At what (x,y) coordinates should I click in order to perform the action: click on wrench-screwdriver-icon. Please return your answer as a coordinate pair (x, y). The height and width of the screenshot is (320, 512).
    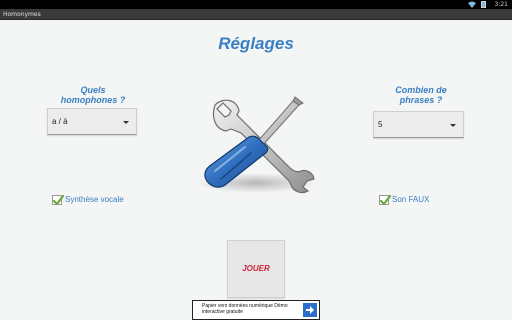
    Looking at the image, I should click on (256, 145).